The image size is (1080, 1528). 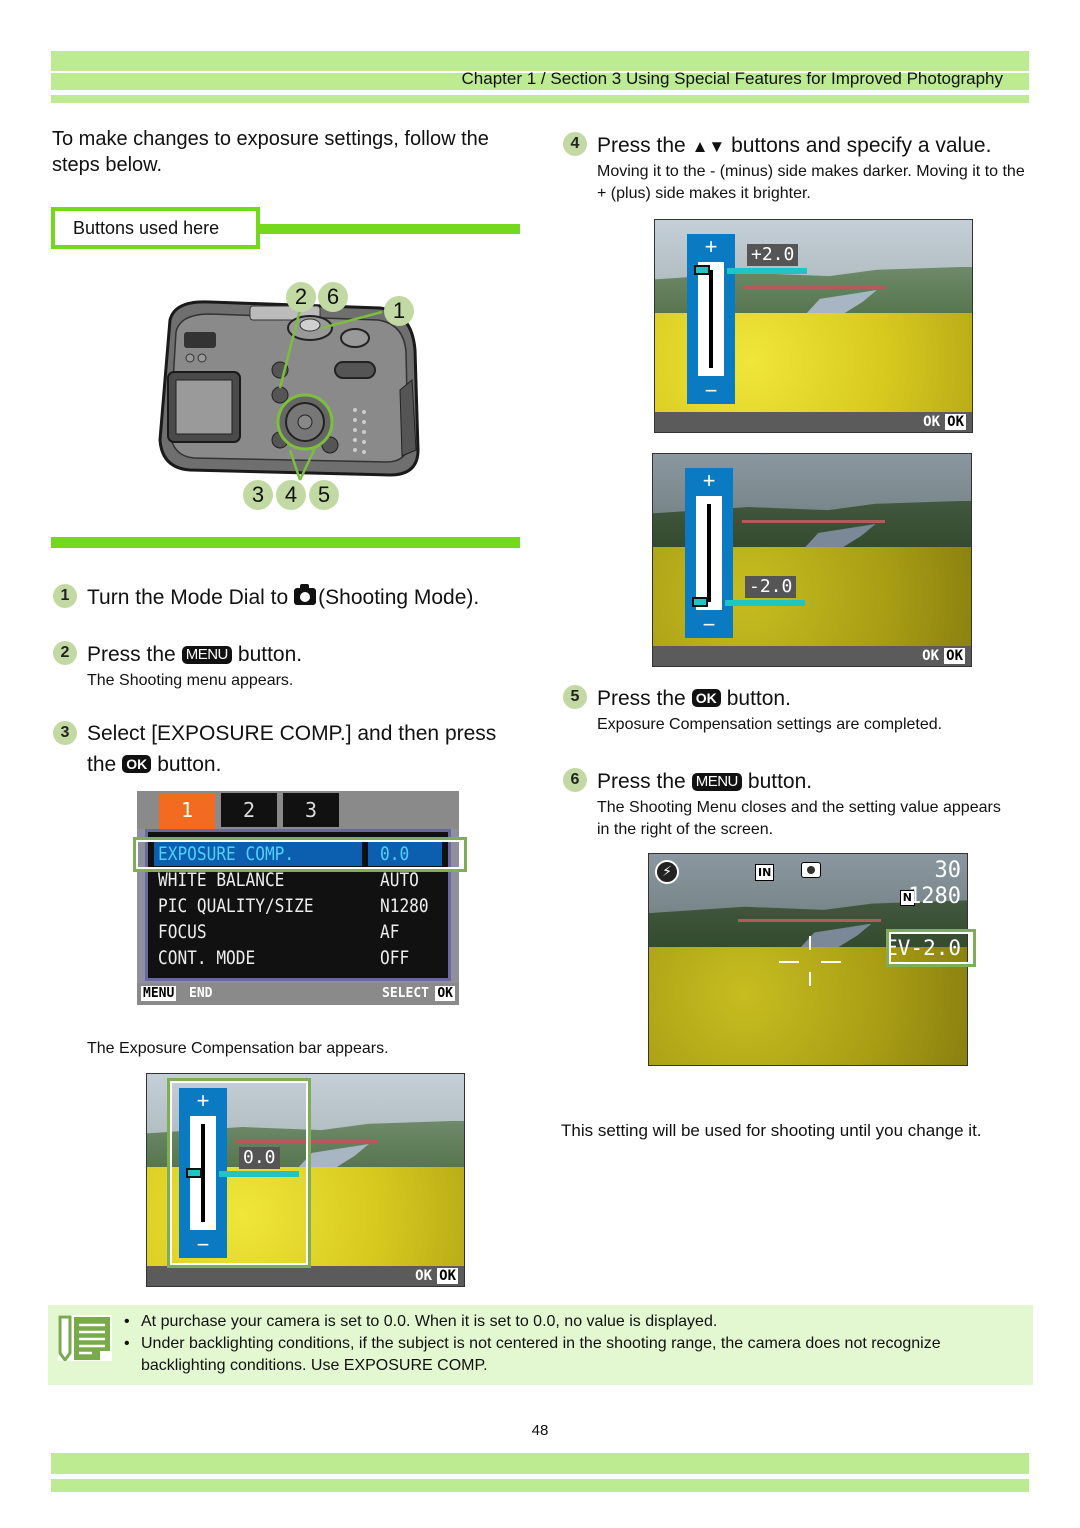 I want to click on callout-5: 5, so click(x=324, y=495).